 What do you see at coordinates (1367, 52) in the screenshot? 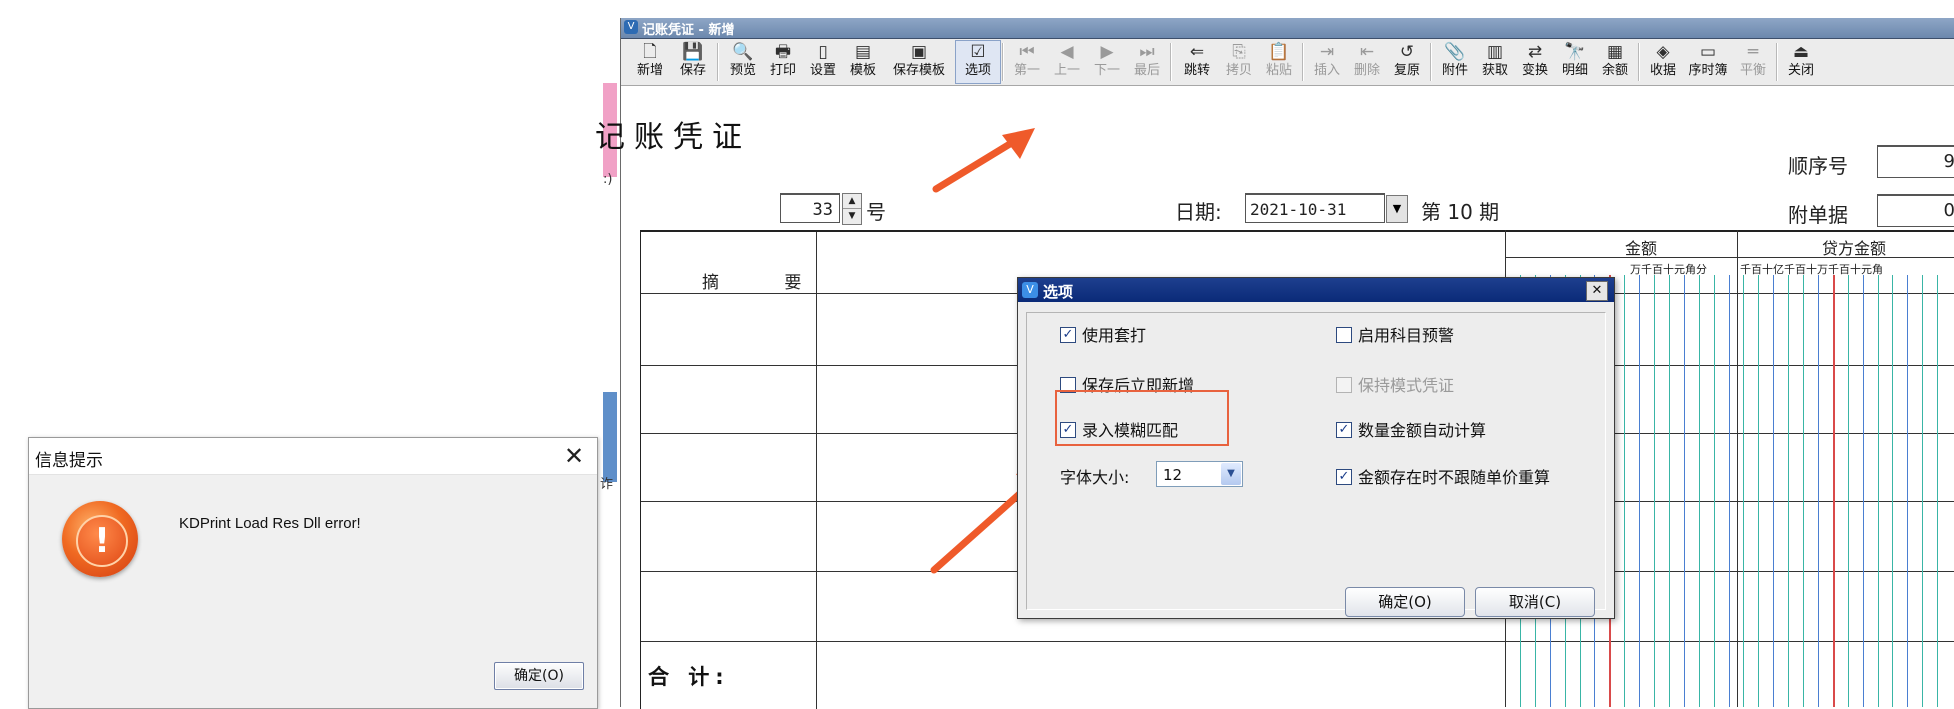
I see `delete-row-icon: ⇤` at bounding box center [1367, 52].